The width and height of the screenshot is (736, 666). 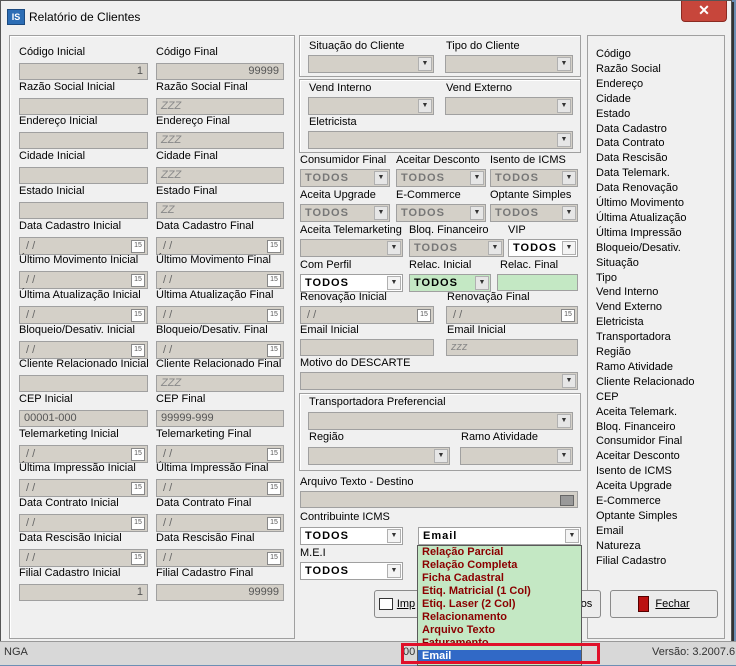 I want to click on field-list-item: Isento de ICMS, so click(x=634, y=471).